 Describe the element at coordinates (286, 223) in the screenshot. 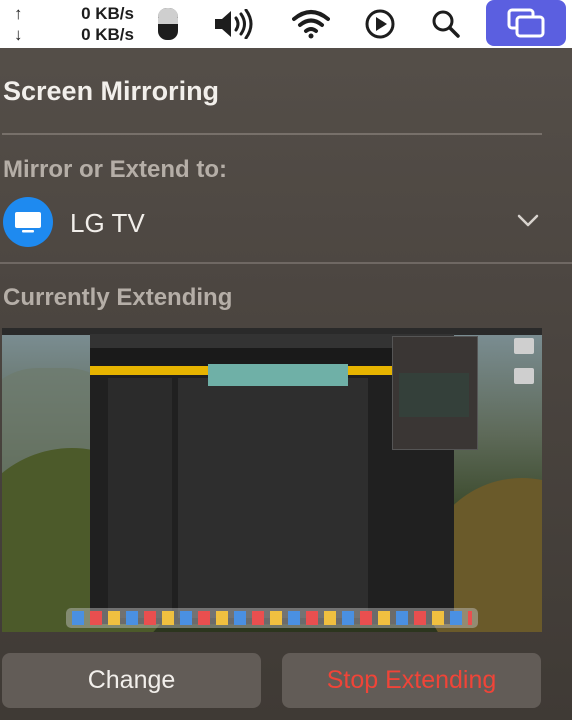

I see `device-row-lg-tv: LG TV` at that location.